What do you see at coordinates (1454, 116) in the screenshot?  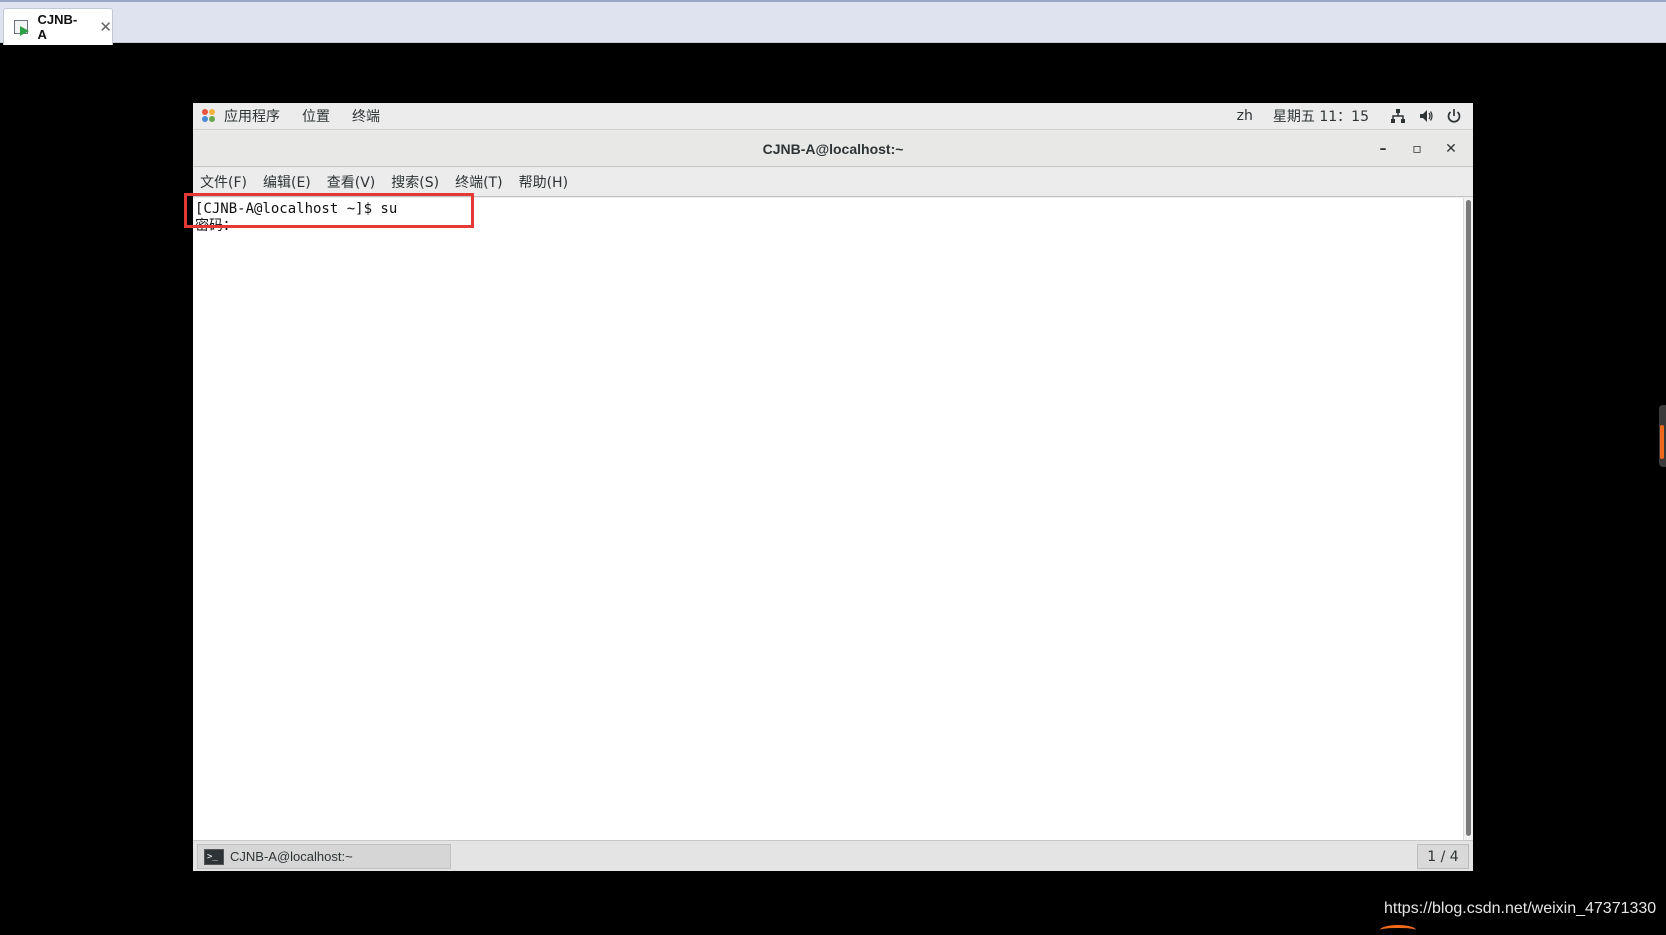 I see `power-icon` at bounding box center [1454, 116].